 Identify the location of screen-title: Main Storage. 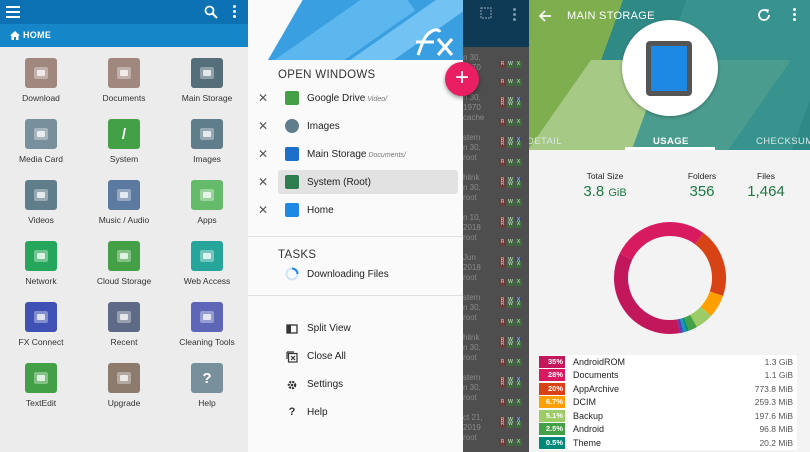
(611, 16).